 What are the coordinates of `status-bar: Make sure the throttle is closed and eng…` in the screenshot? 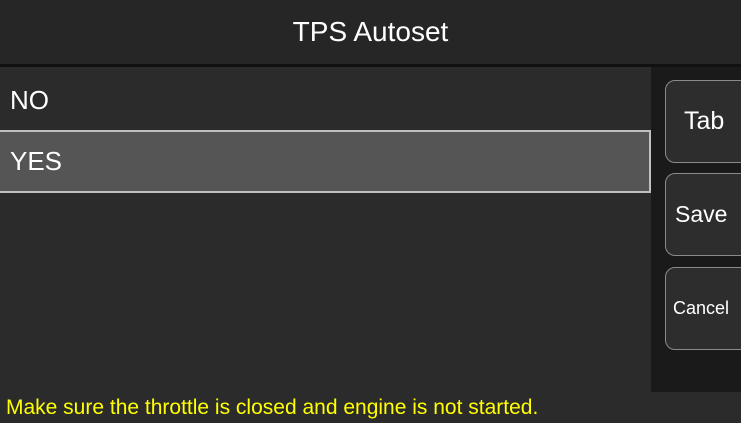 It's located at (370, 407).